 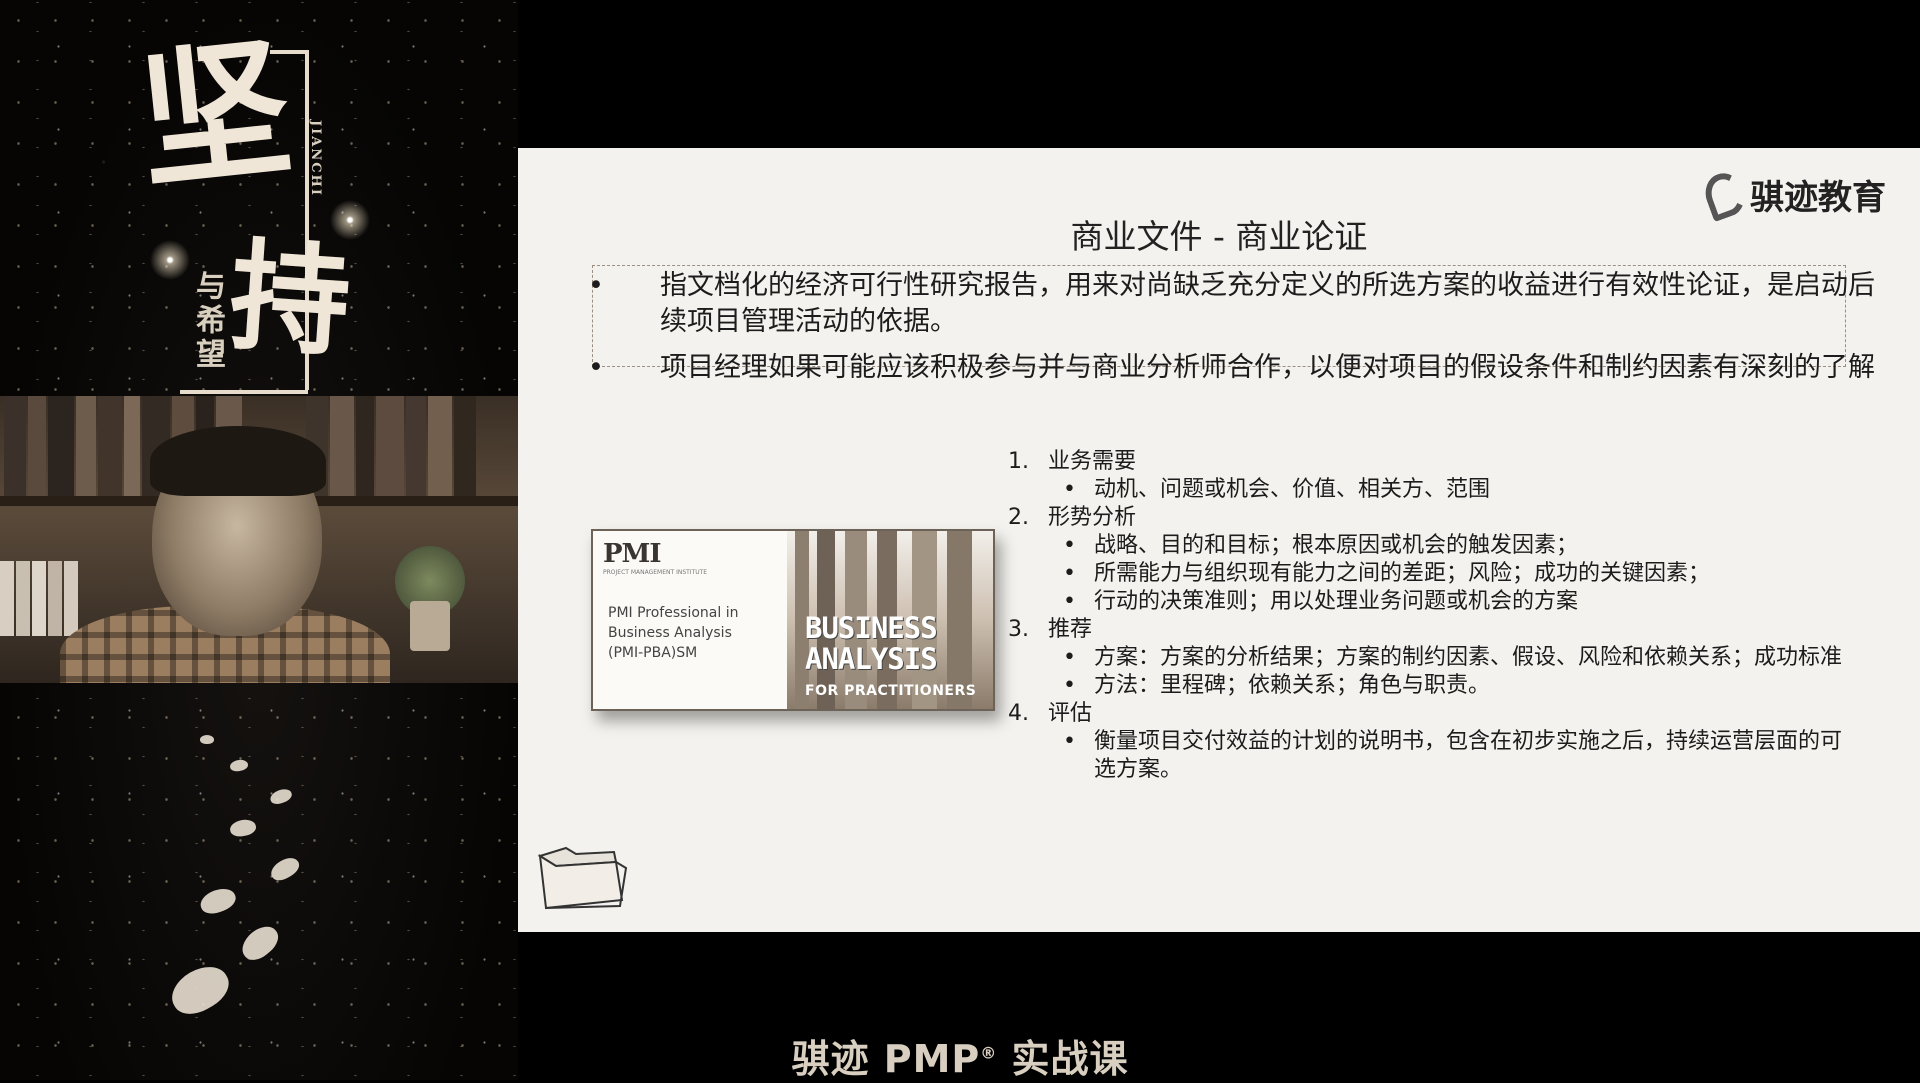 What do you see at coordinates (1438, 630) in the screenshot?
I see `section-heading: 3. 推荐` at bounding box center [1438, 630].